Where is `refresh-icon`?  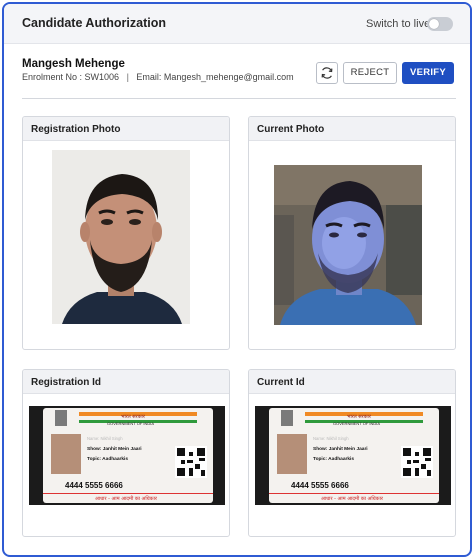 refresh-icon is located at coordinates (327, 73).